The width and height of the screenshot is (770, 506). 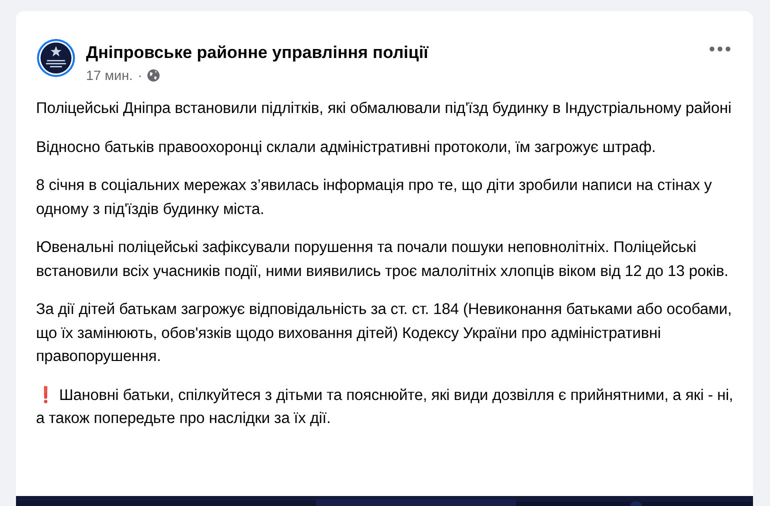 What do you see at coordinates (56, 58) in the screenshot?
I see `police-logo-icon` at bounding box center [56, 58].